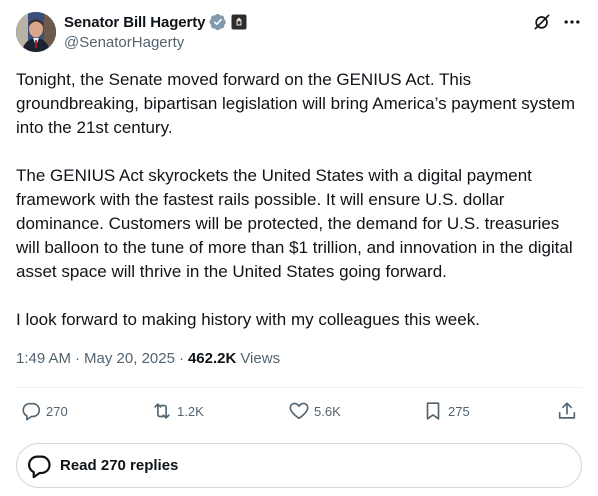 The width and height of the screenshot is (598, 496). What do you see at coordinates (162, 411) in the screenshot?
I see `repost-icon` at bounding box center [162, 411].